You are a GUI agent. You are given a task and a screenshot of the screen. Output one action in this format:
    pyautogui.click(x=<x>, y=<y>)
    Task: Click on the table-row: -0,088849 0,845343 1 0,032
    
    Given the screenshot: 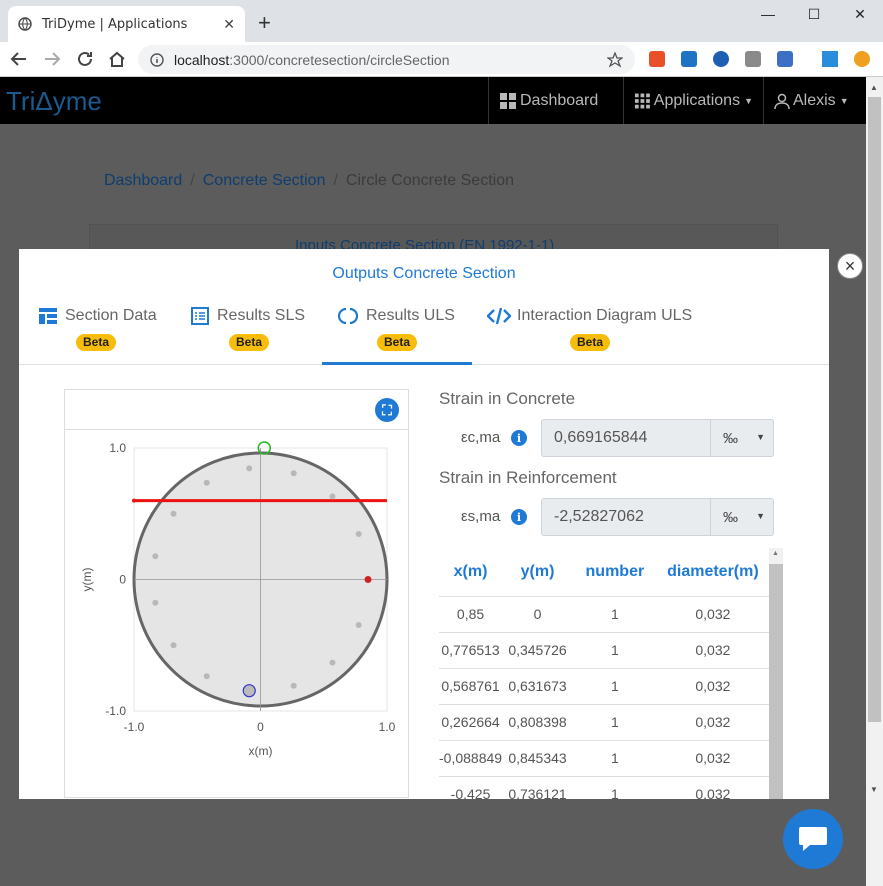 What is the action you would take?
    pyautogui.click(x=604, y=758)
    